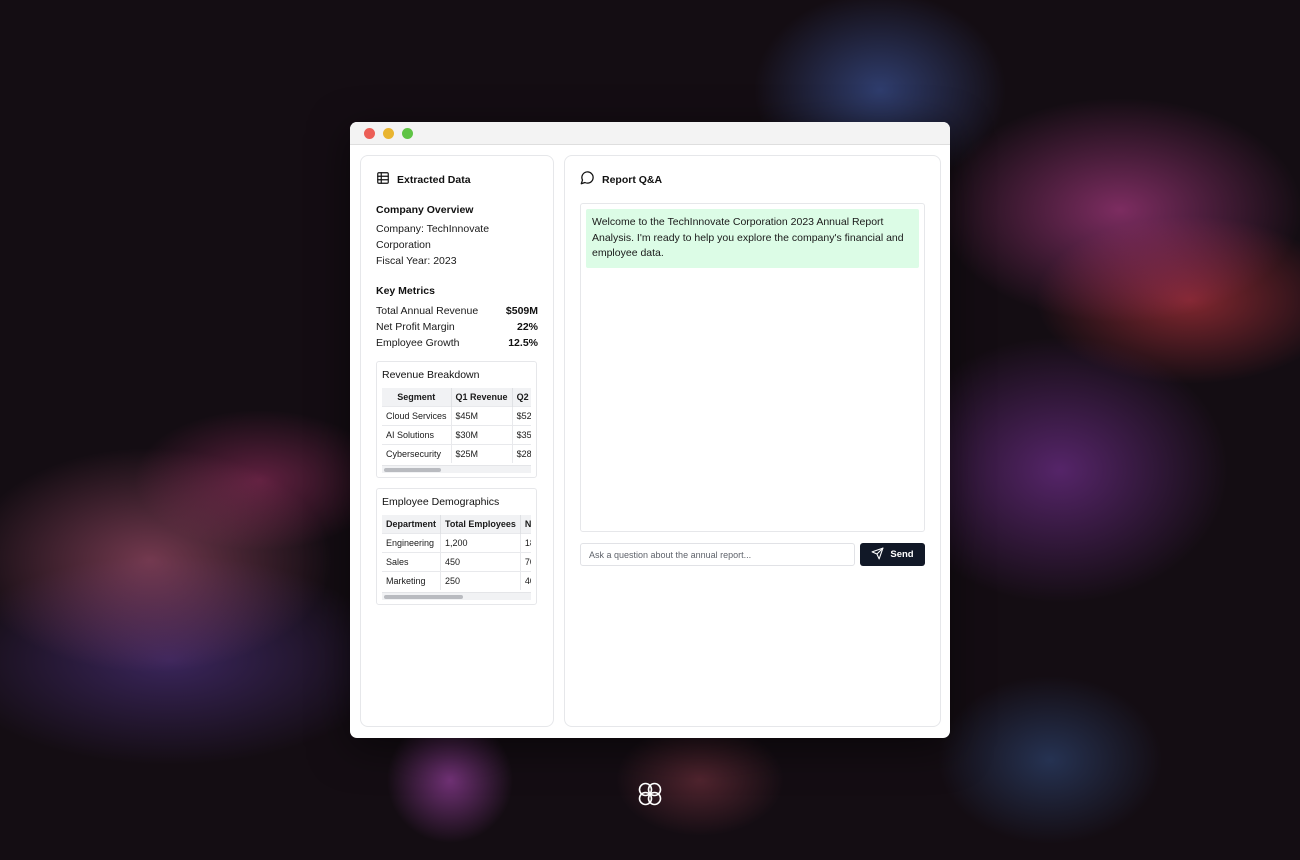  I want to click on column-header: Q2 Revenue, so click(521, 397).